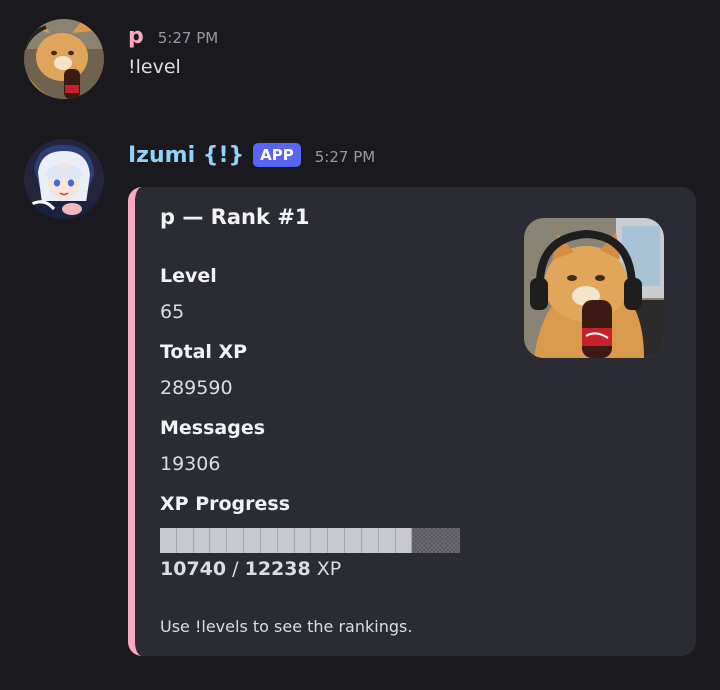 Image resolution: width=720 pixels, height=690 pixels. What do you see at coordinates (277, 155) in the screenshot?
I see `app-badge: APP` at bounding box center [277, 155].